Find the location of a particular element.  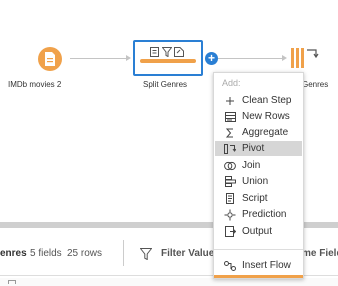

menu-item-new-rows: New Rows is located at coordinates (258, 116).